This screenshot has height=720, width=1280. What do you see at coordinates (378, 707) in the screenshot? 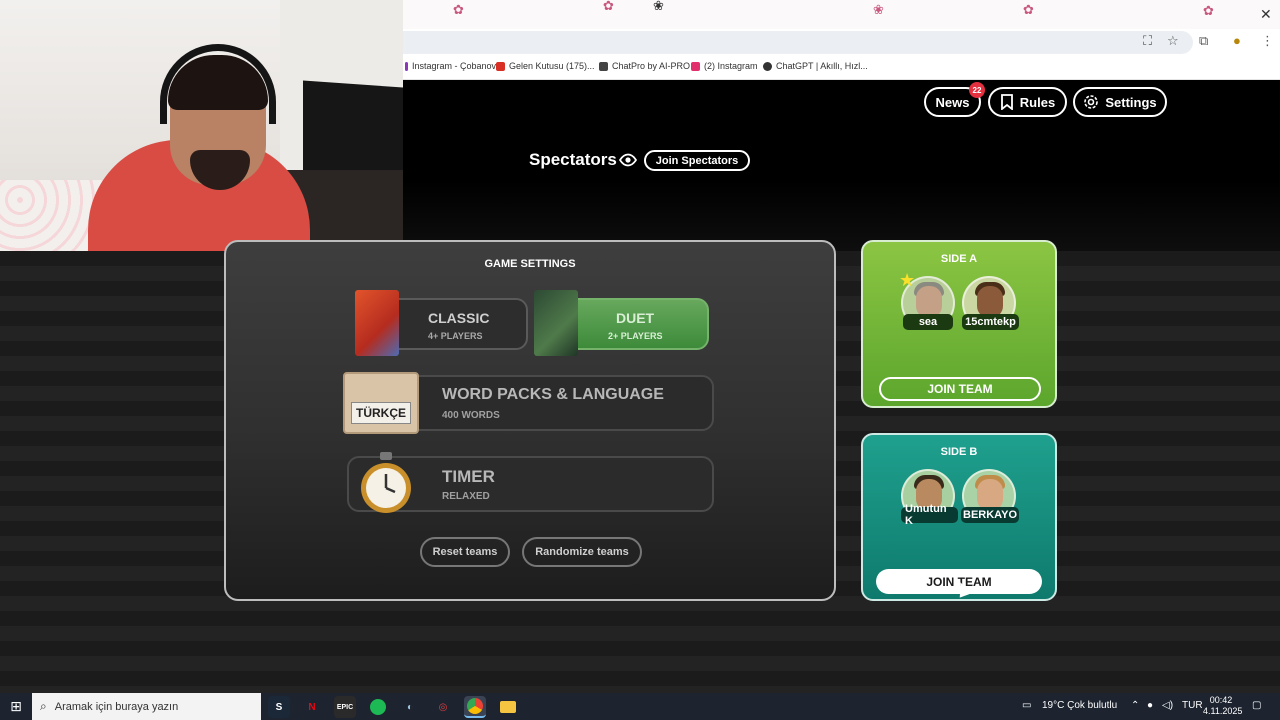
I see `spotify-icon` at bounding box center [378, 707].